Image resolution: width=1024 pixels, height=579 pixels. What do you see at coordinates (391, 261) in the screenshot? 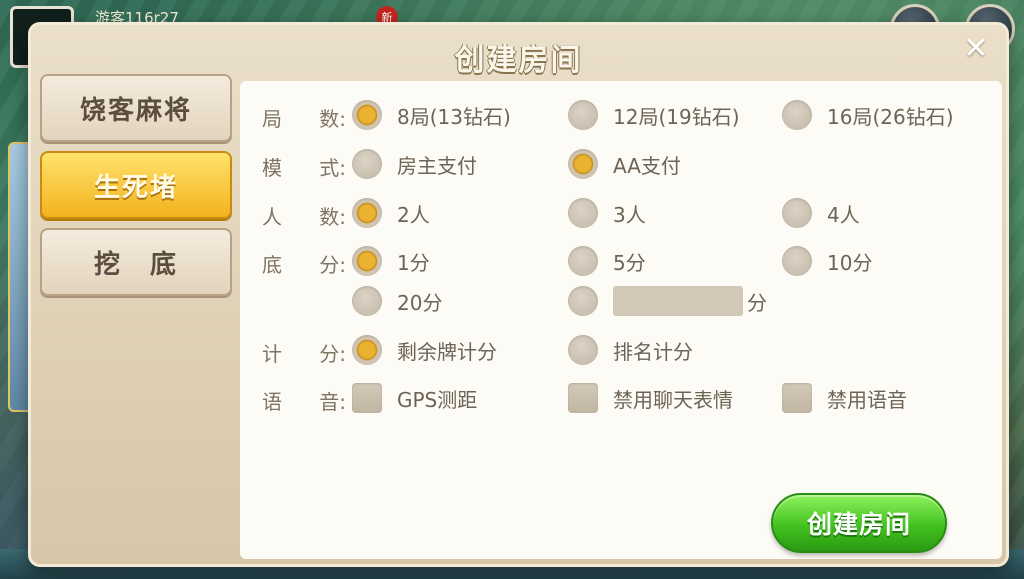
I see `base-score-option-1: 1分` at bounding box center [391, 261].